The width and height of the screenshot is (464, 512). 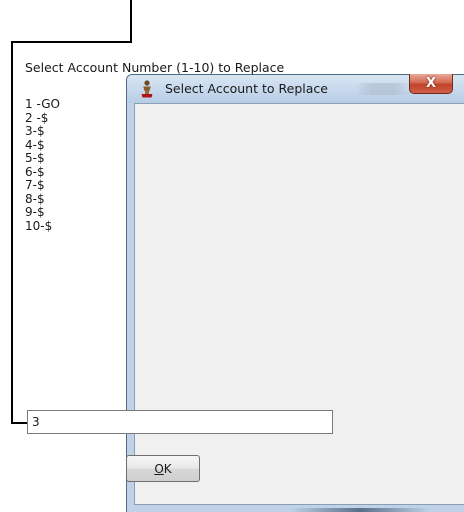 I want to click on prompt-label: Select Account Number (1-10) to Replace, so click(x=155, y=67).